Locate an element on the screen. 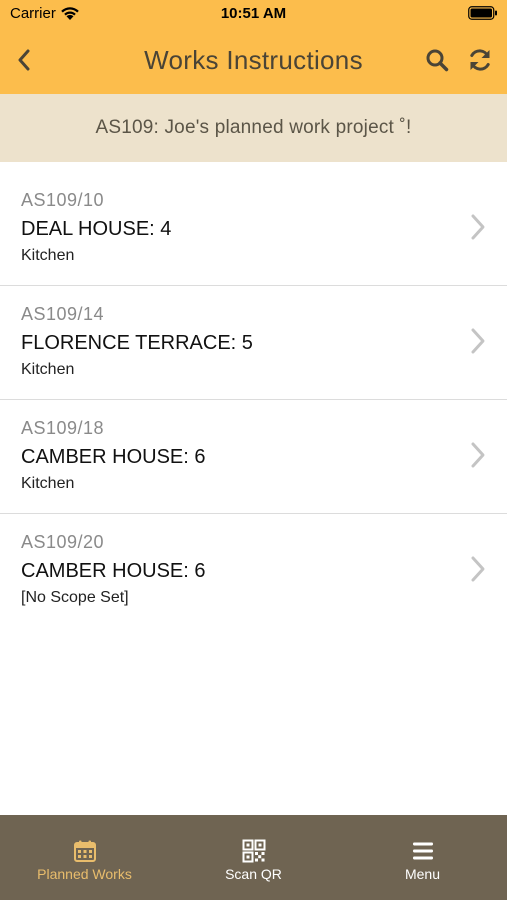 The image size is (507, 900). tab-menu: Menu is located at coordinates (422, 857).